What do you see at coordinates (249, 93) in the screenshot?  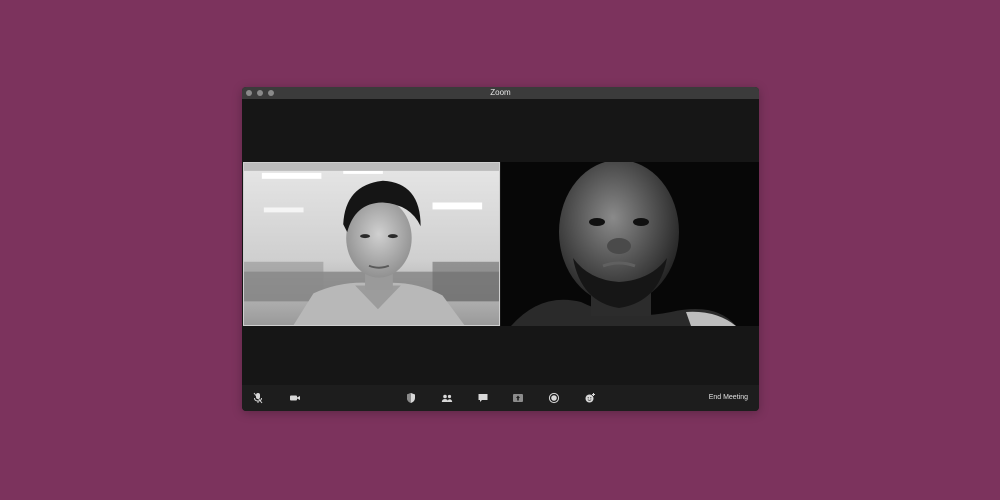 I see `close-window-button` at bounding box center [249, 93].